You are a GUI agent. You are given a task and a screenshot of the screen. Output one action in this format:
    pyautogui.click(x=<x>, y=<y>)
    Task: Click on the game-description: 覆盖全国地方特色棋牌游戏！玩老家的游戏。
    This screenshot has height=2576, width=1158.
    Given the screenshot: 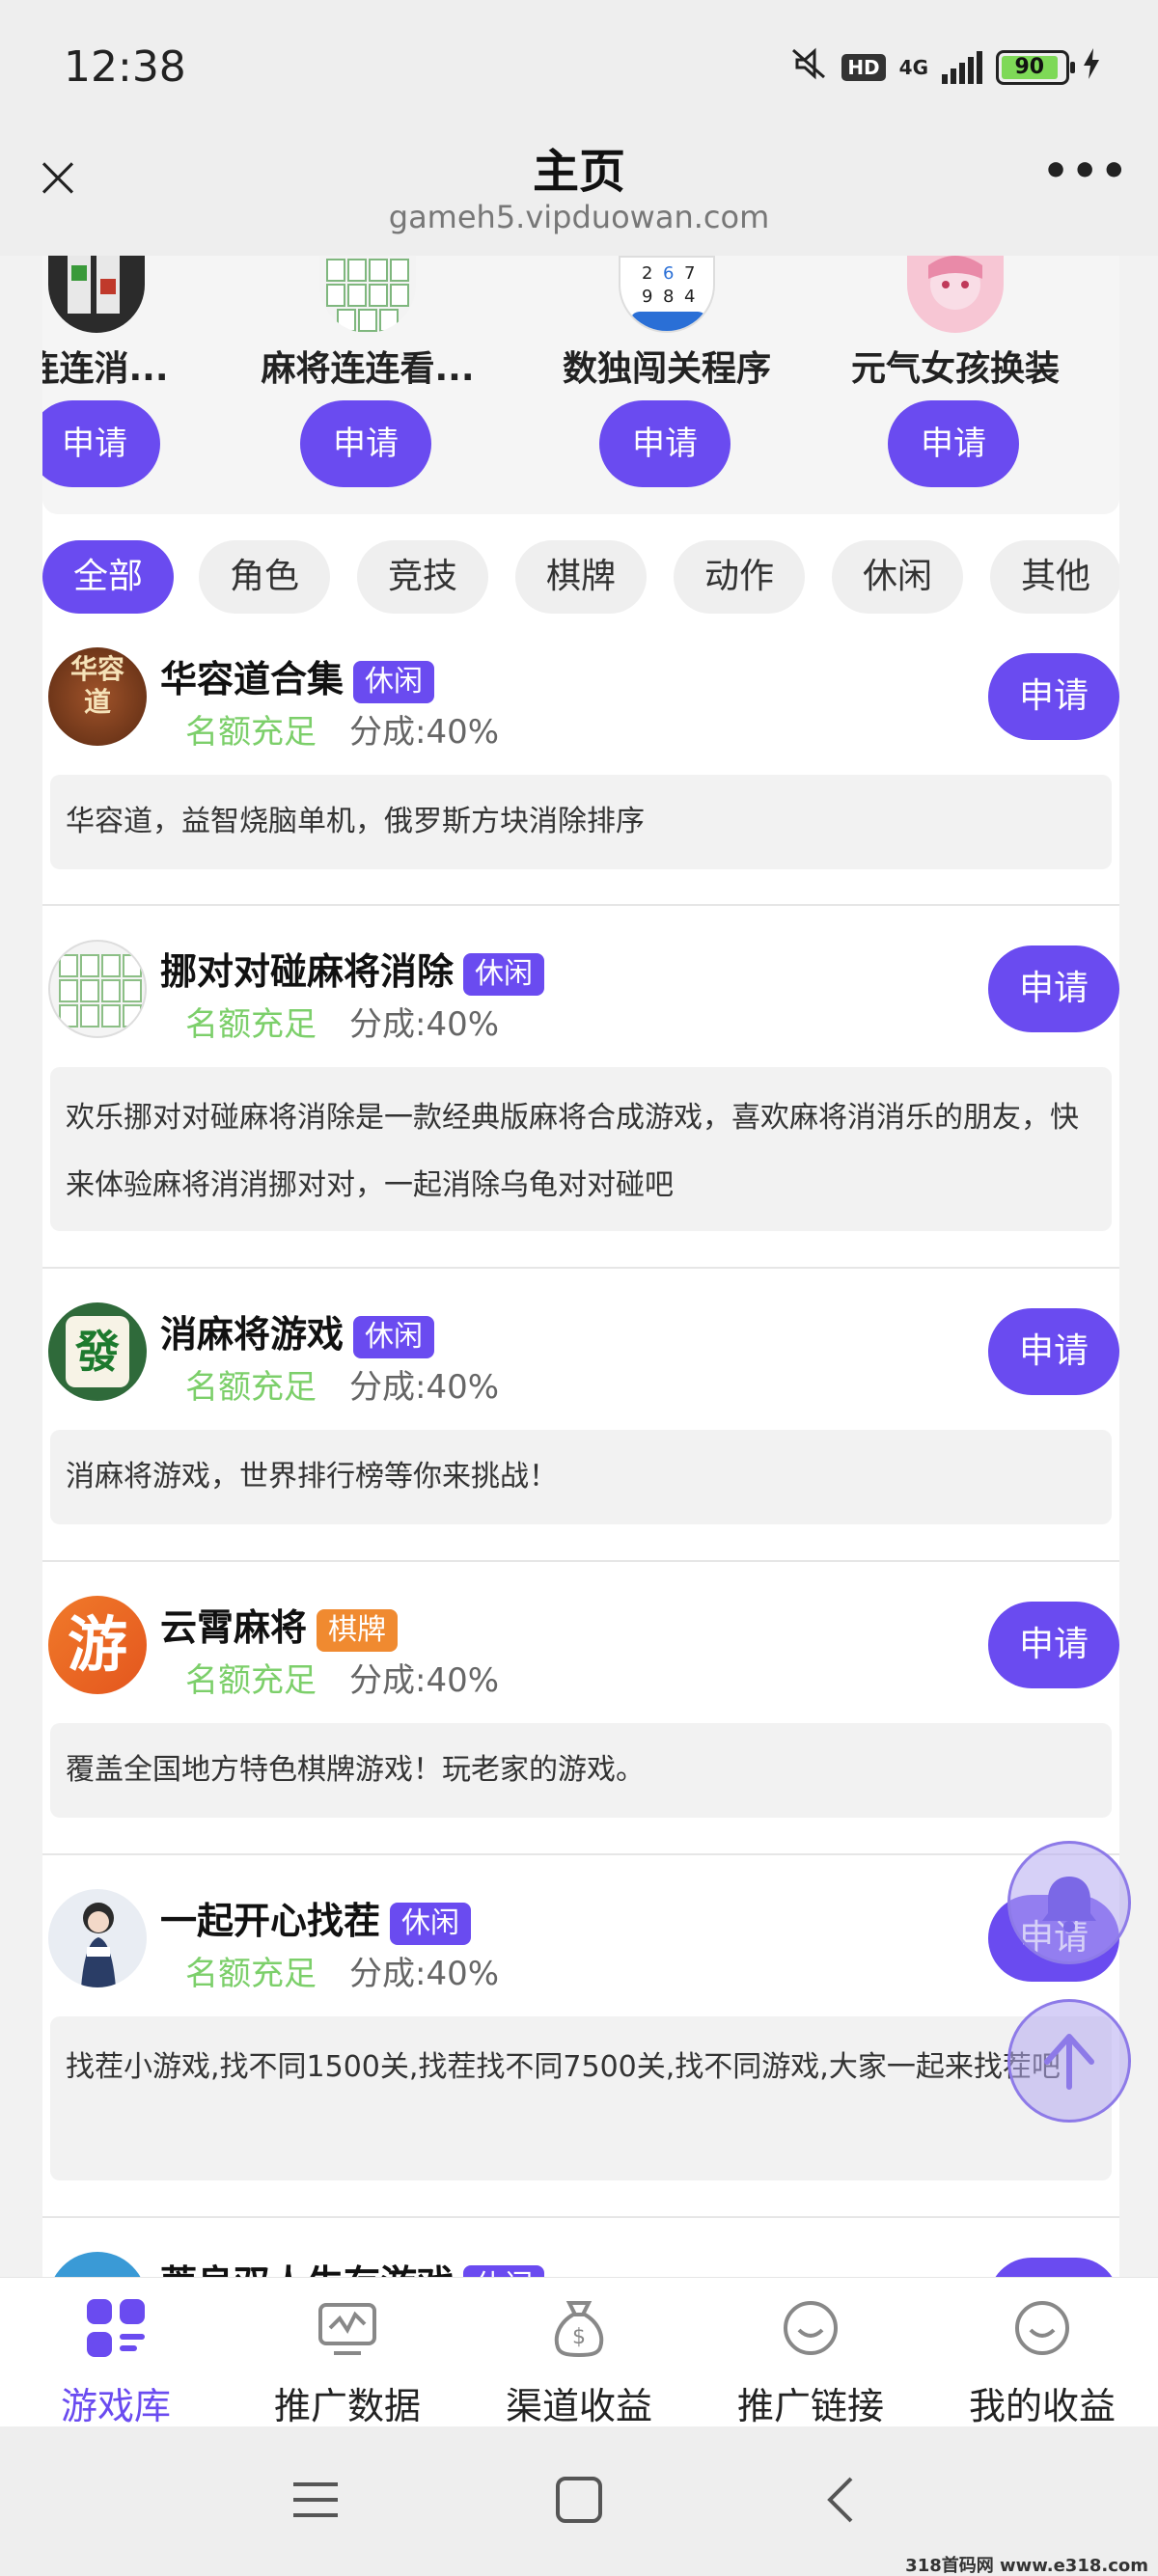 What is the action you would take?
    pyautogui.click(x=581, y=1770)
    